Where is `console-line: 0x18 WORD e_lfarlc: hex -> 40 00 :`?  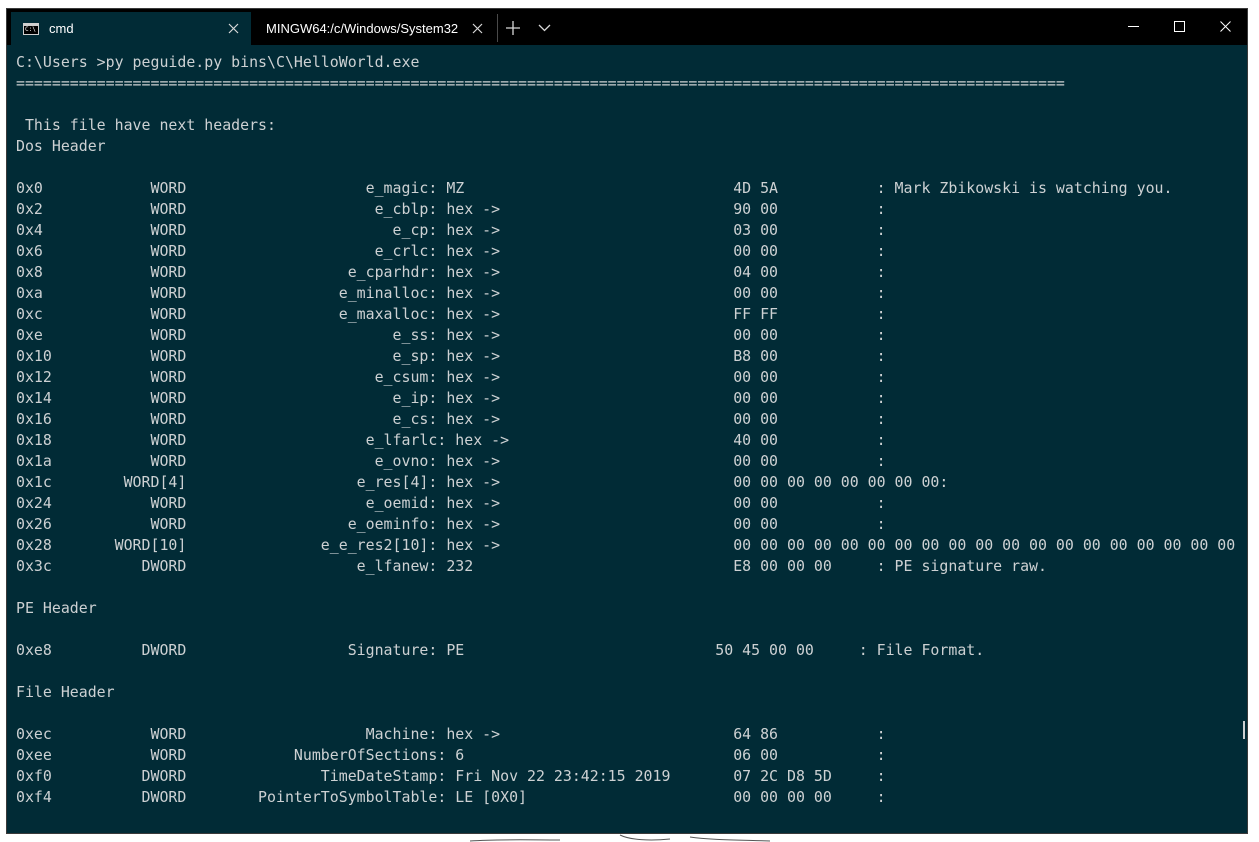 console-line: 0x18 WORD e_lfarlc: hex -> 40 00 : is located at coordinates (451, 440).